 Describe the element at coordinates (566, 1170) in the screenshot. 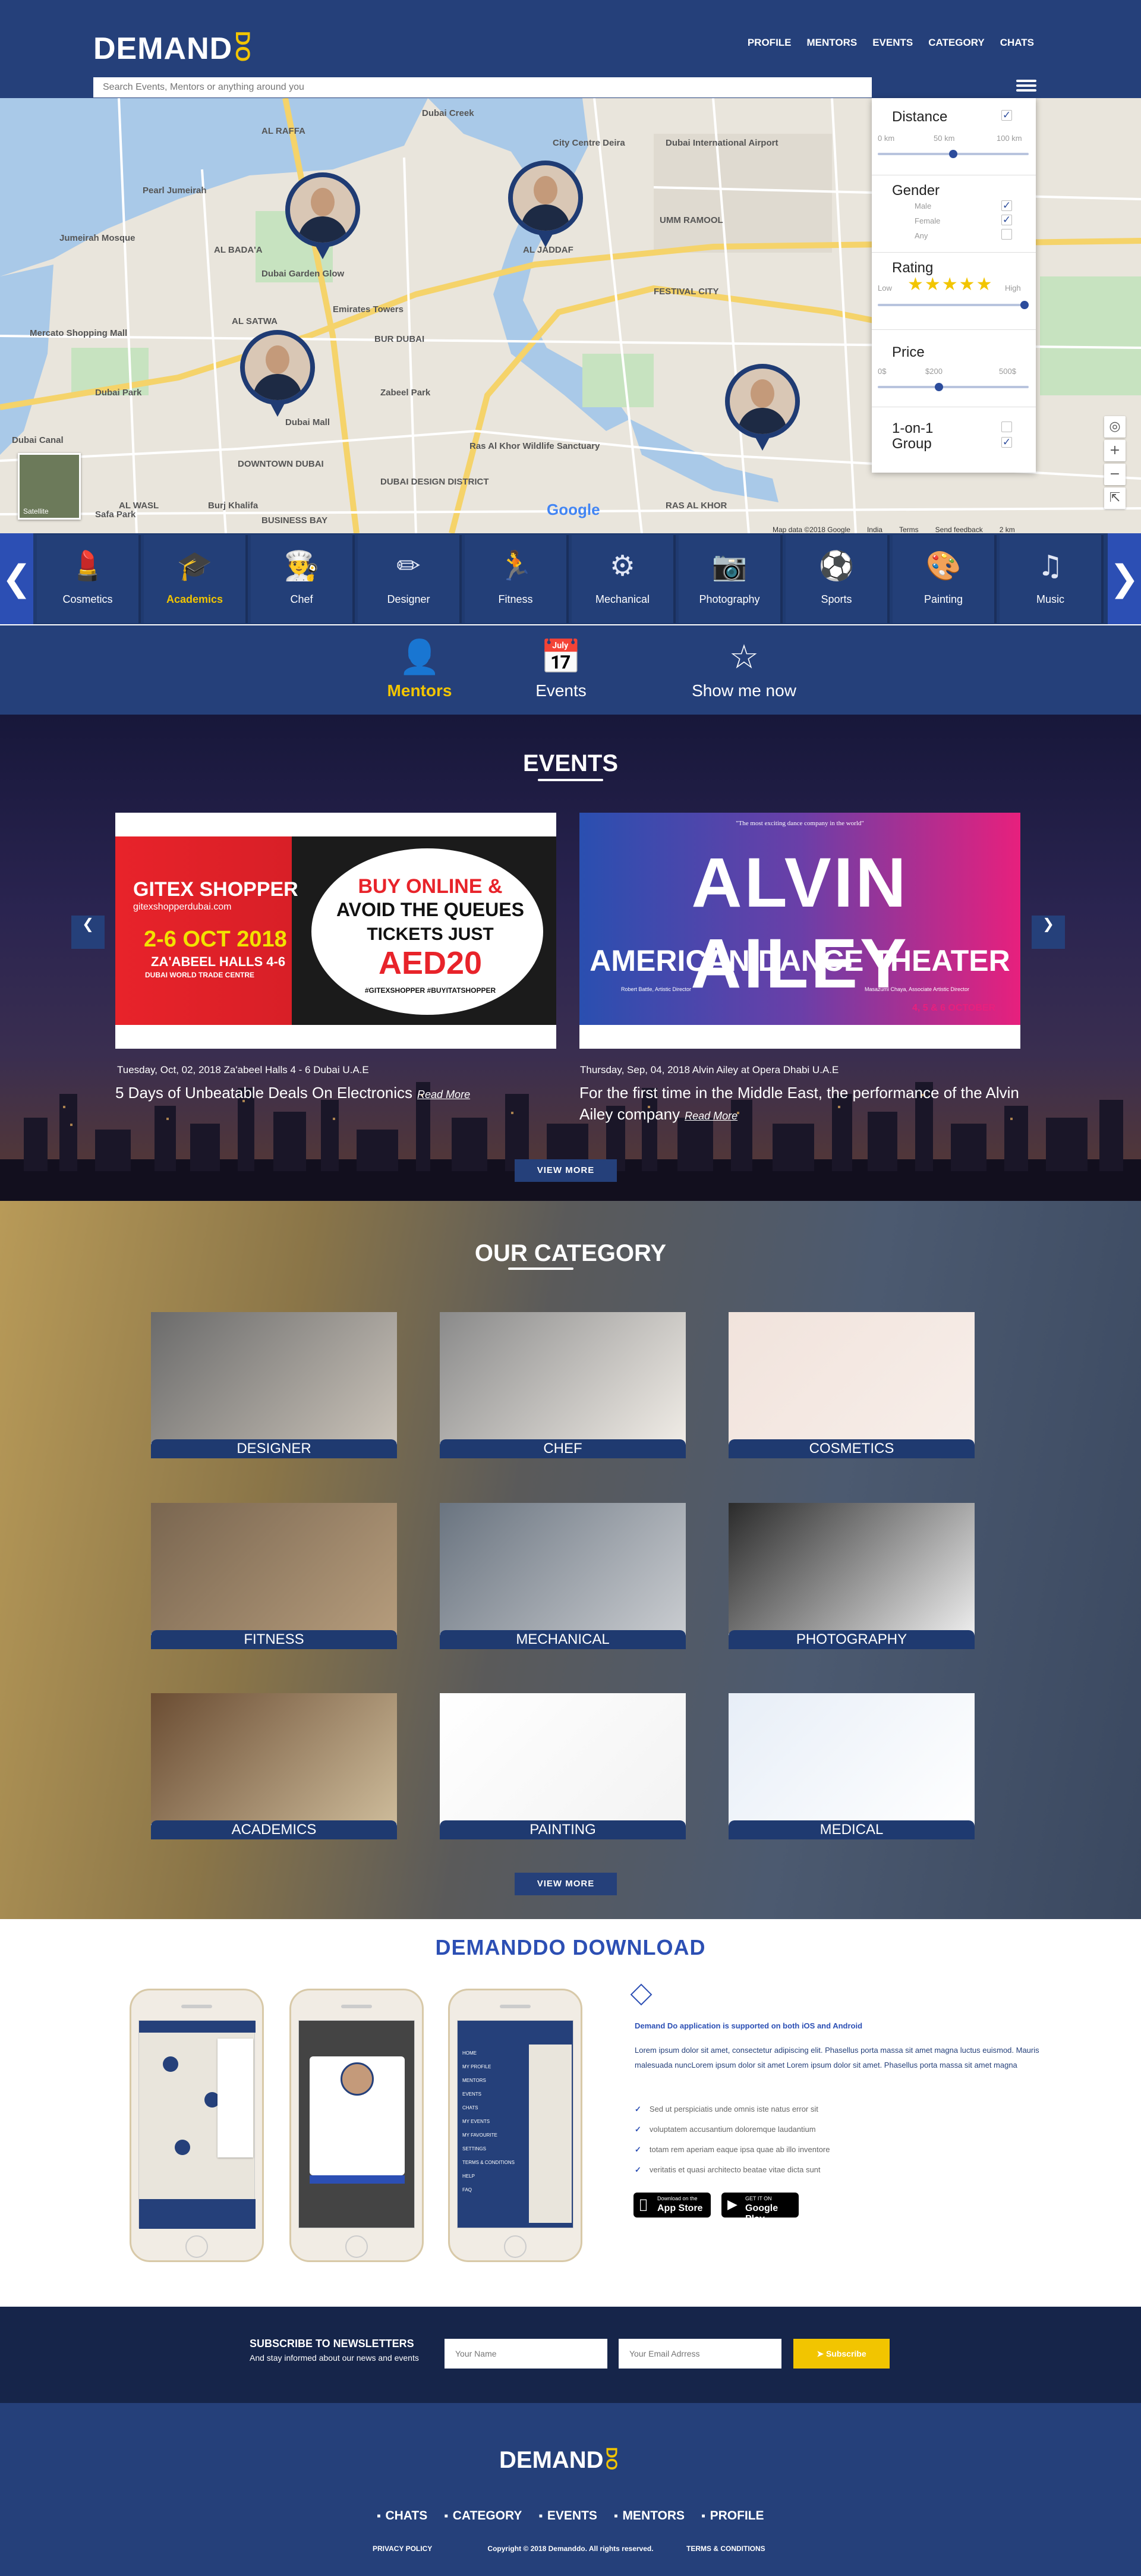

I see `events-view-more-button: VIEW MORE` at that location.